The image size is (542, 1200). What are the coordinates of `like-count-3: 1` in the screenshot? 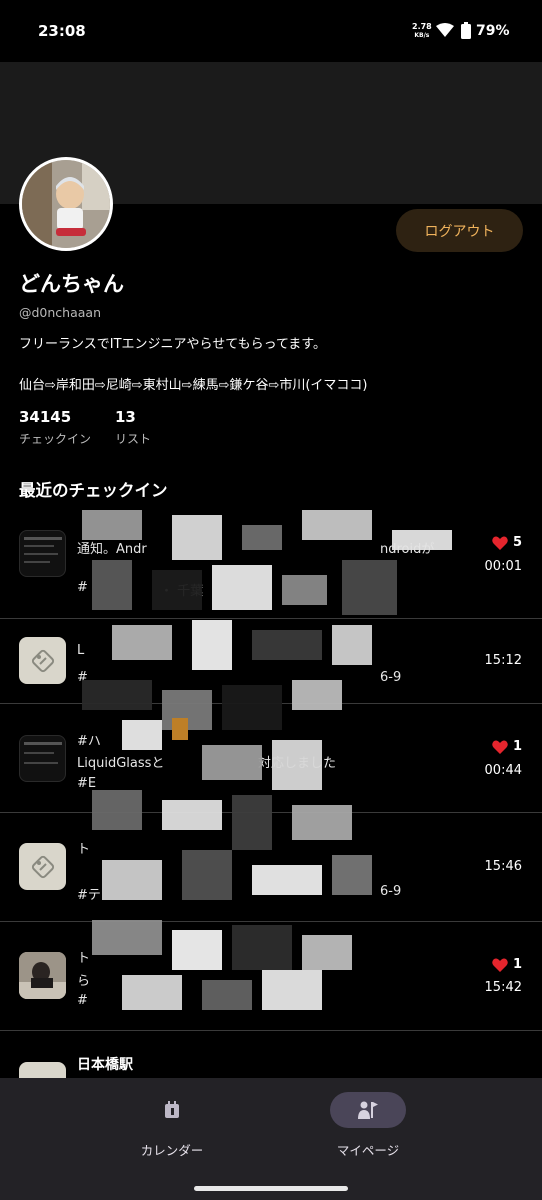 It's located at (507, 746).